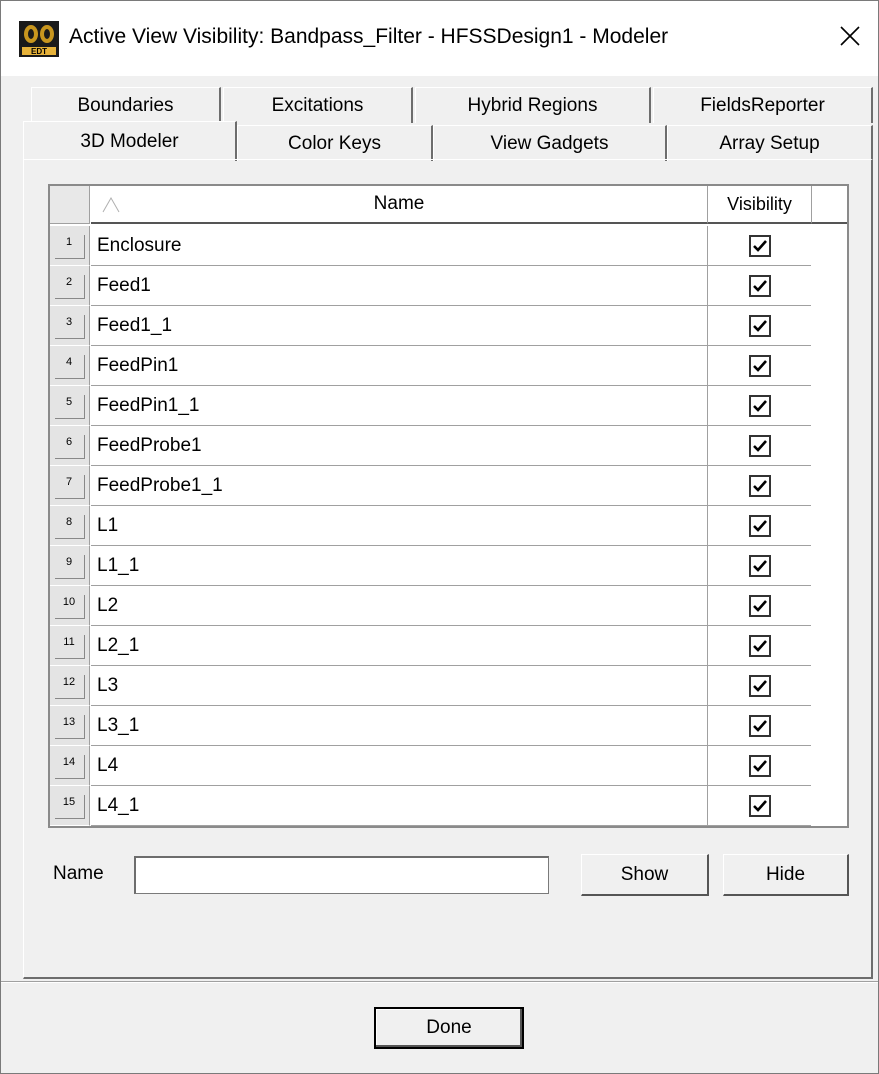  I want to click on row-number-label: 6, so click(69, 447).